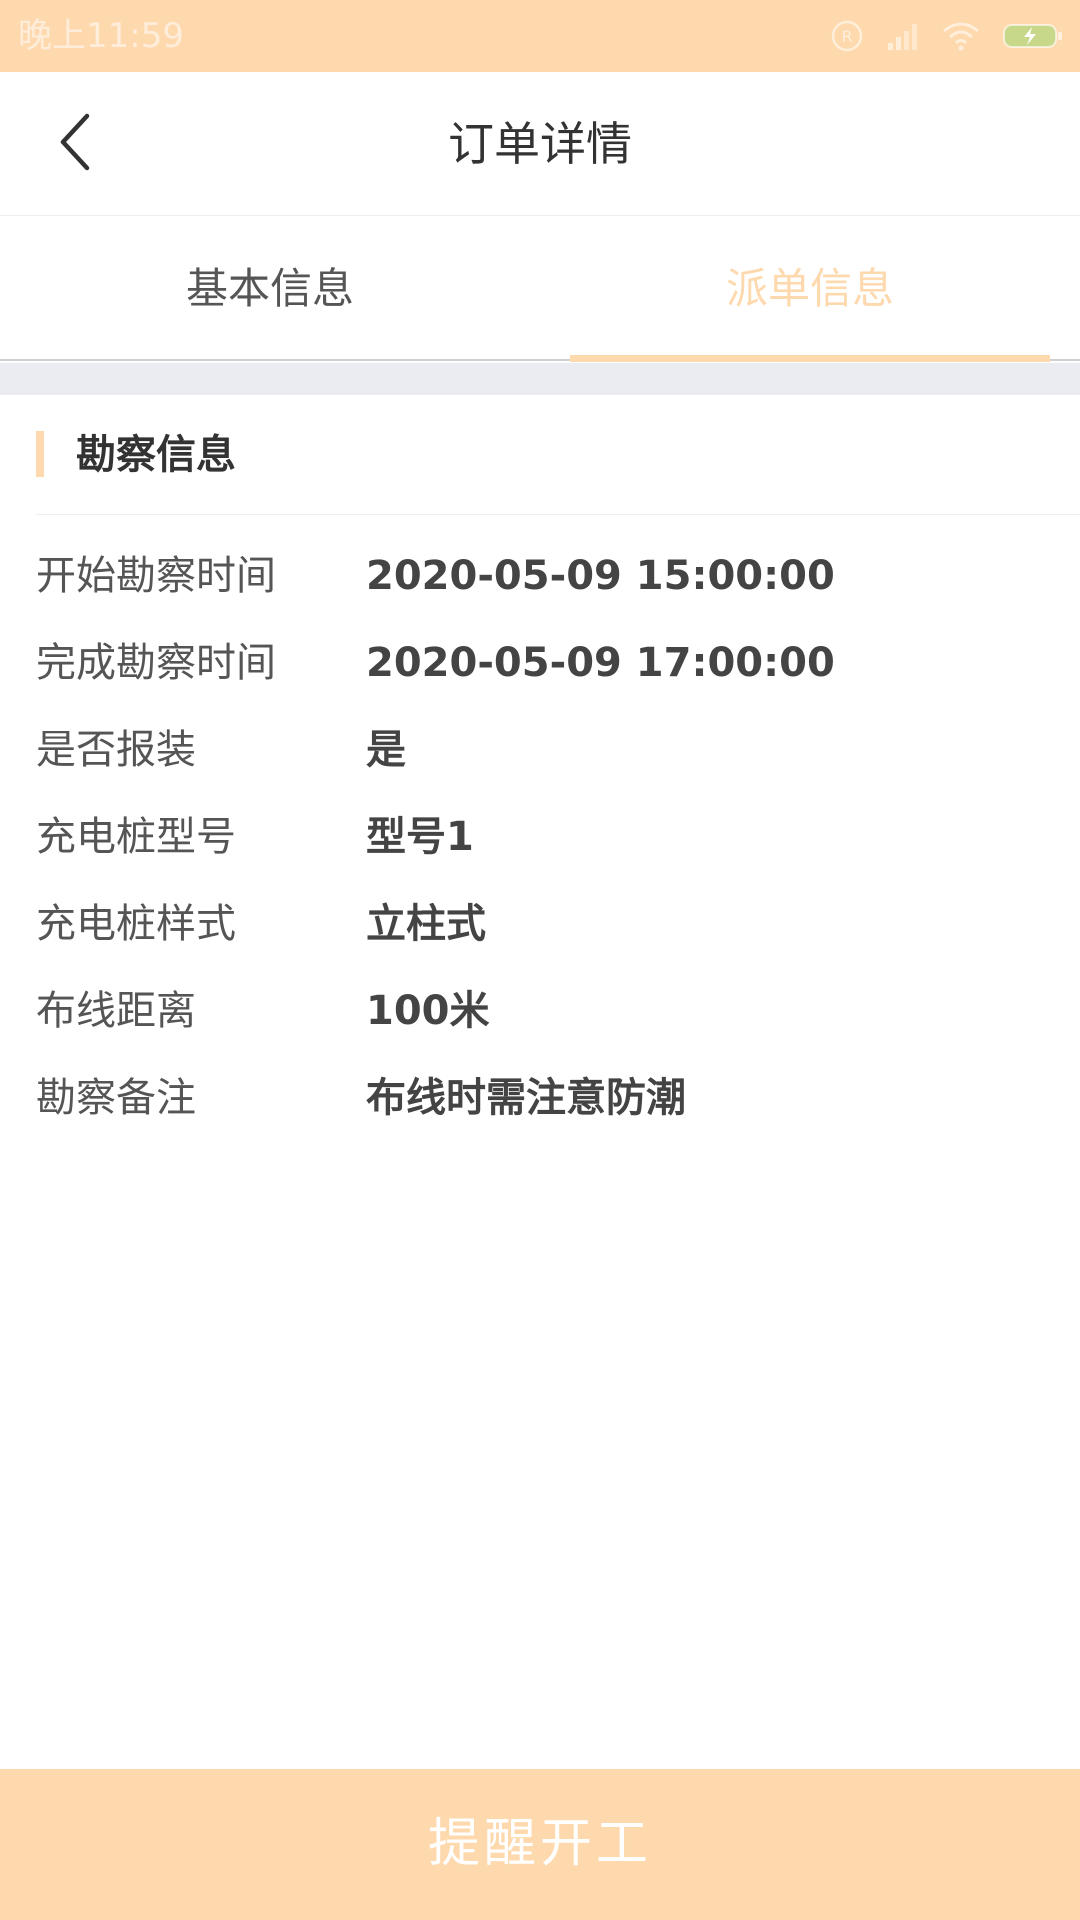  Describe the element at coordinates (810, 289) in the screenshot. I see `tab-dispatch-info: 派单信息` at that location.